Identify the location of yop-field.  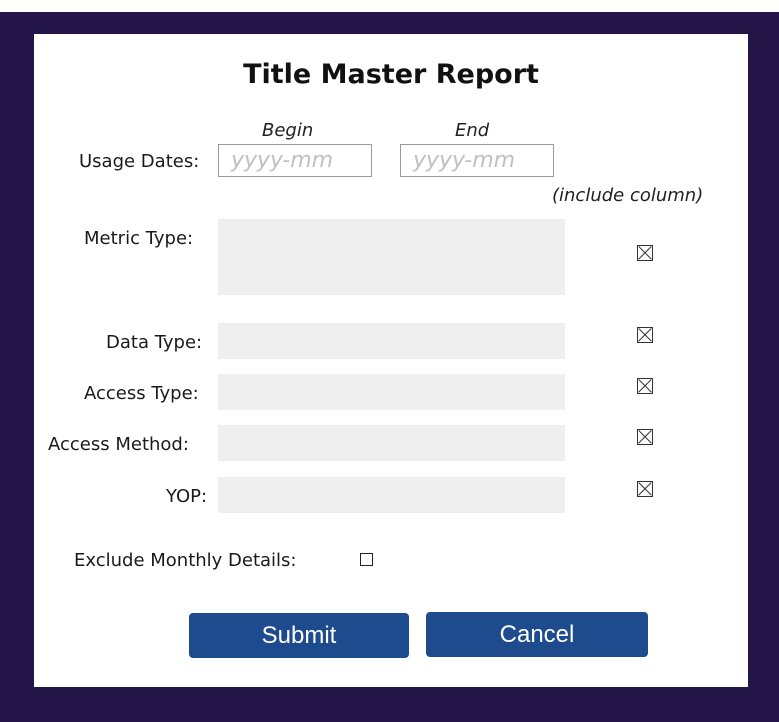
(391, 495).